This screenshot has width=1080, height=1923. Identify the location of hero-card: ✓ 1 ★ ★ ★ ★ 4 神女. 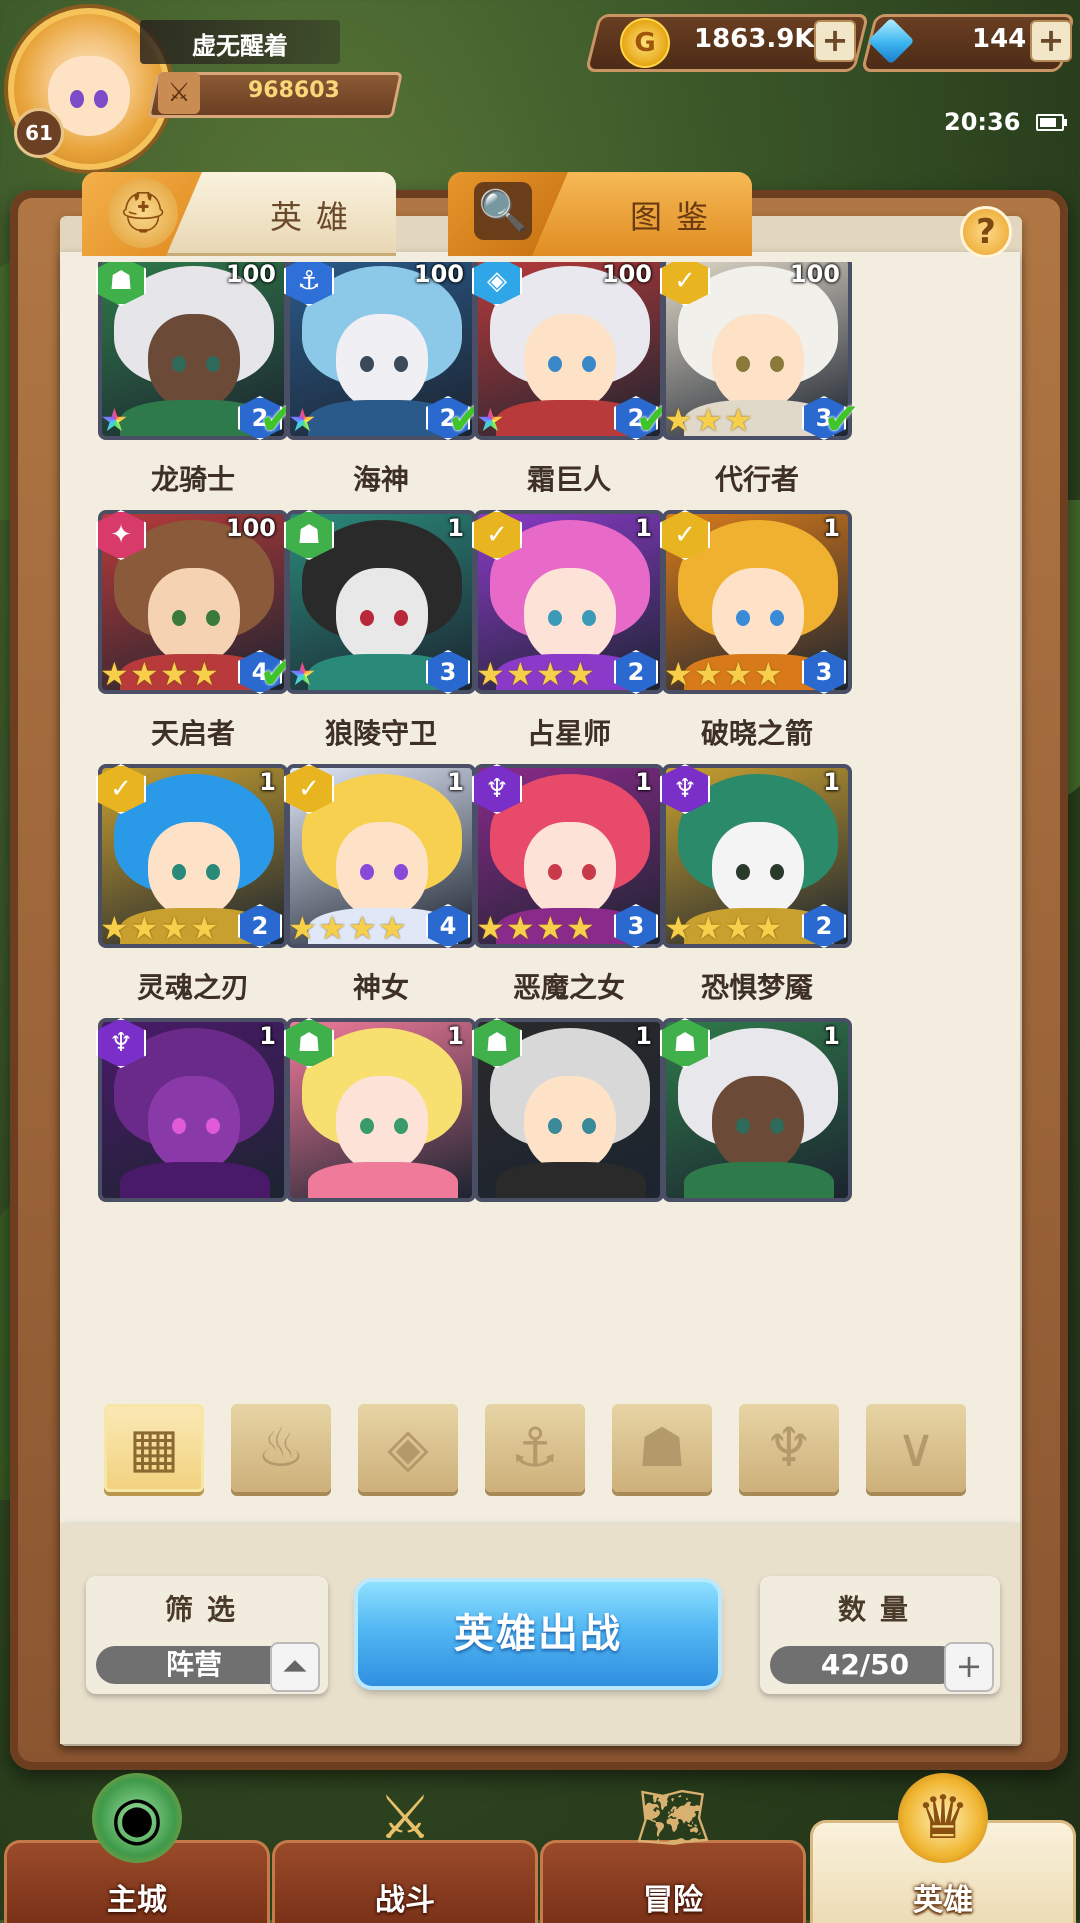
(380, 879).